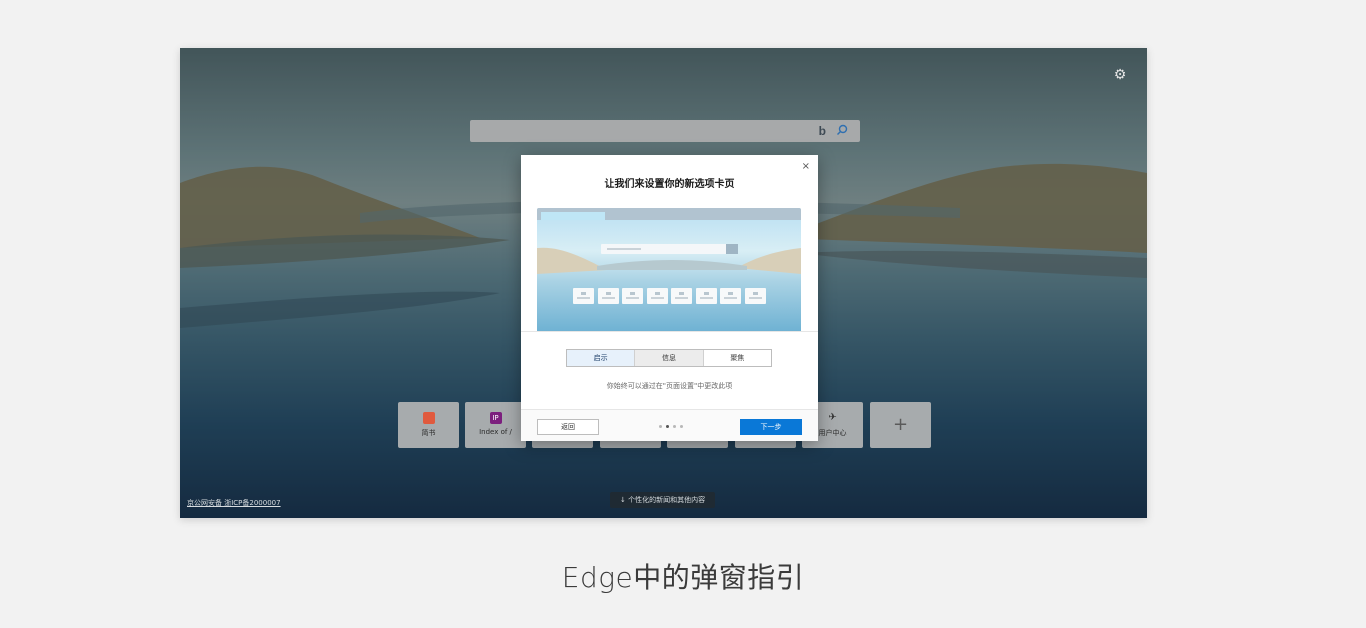  I want to click on option-informational: 信息, so click(669, 358).